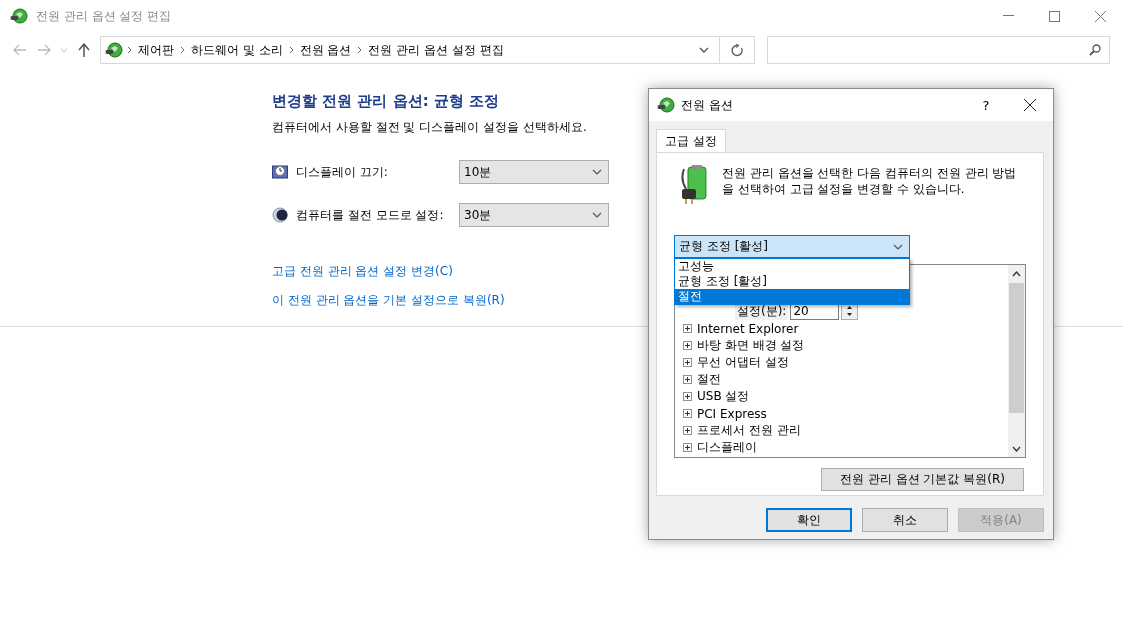 Image resolution: width=1123 pixels, height=632 pixels. I want to click on time-dropdown: 10분, so click(534, 172).